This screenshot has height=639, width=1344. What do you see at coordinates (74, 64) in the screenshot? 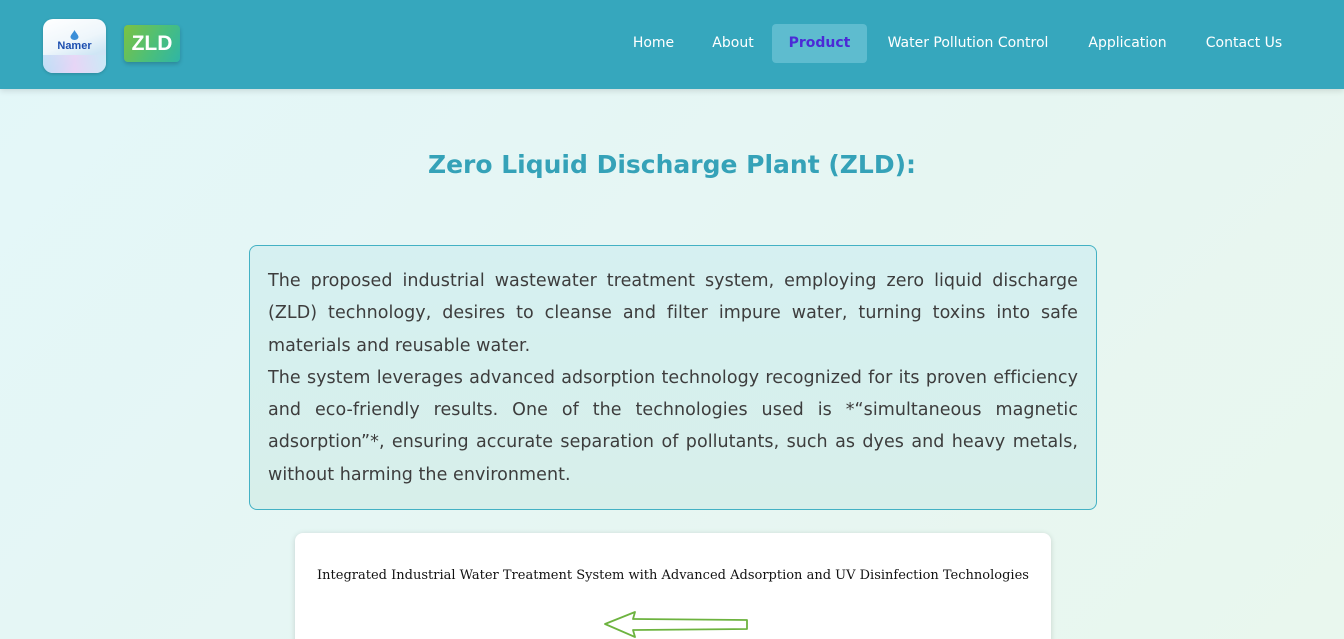
I see `logo-shine` at bounding box center [74, 64].